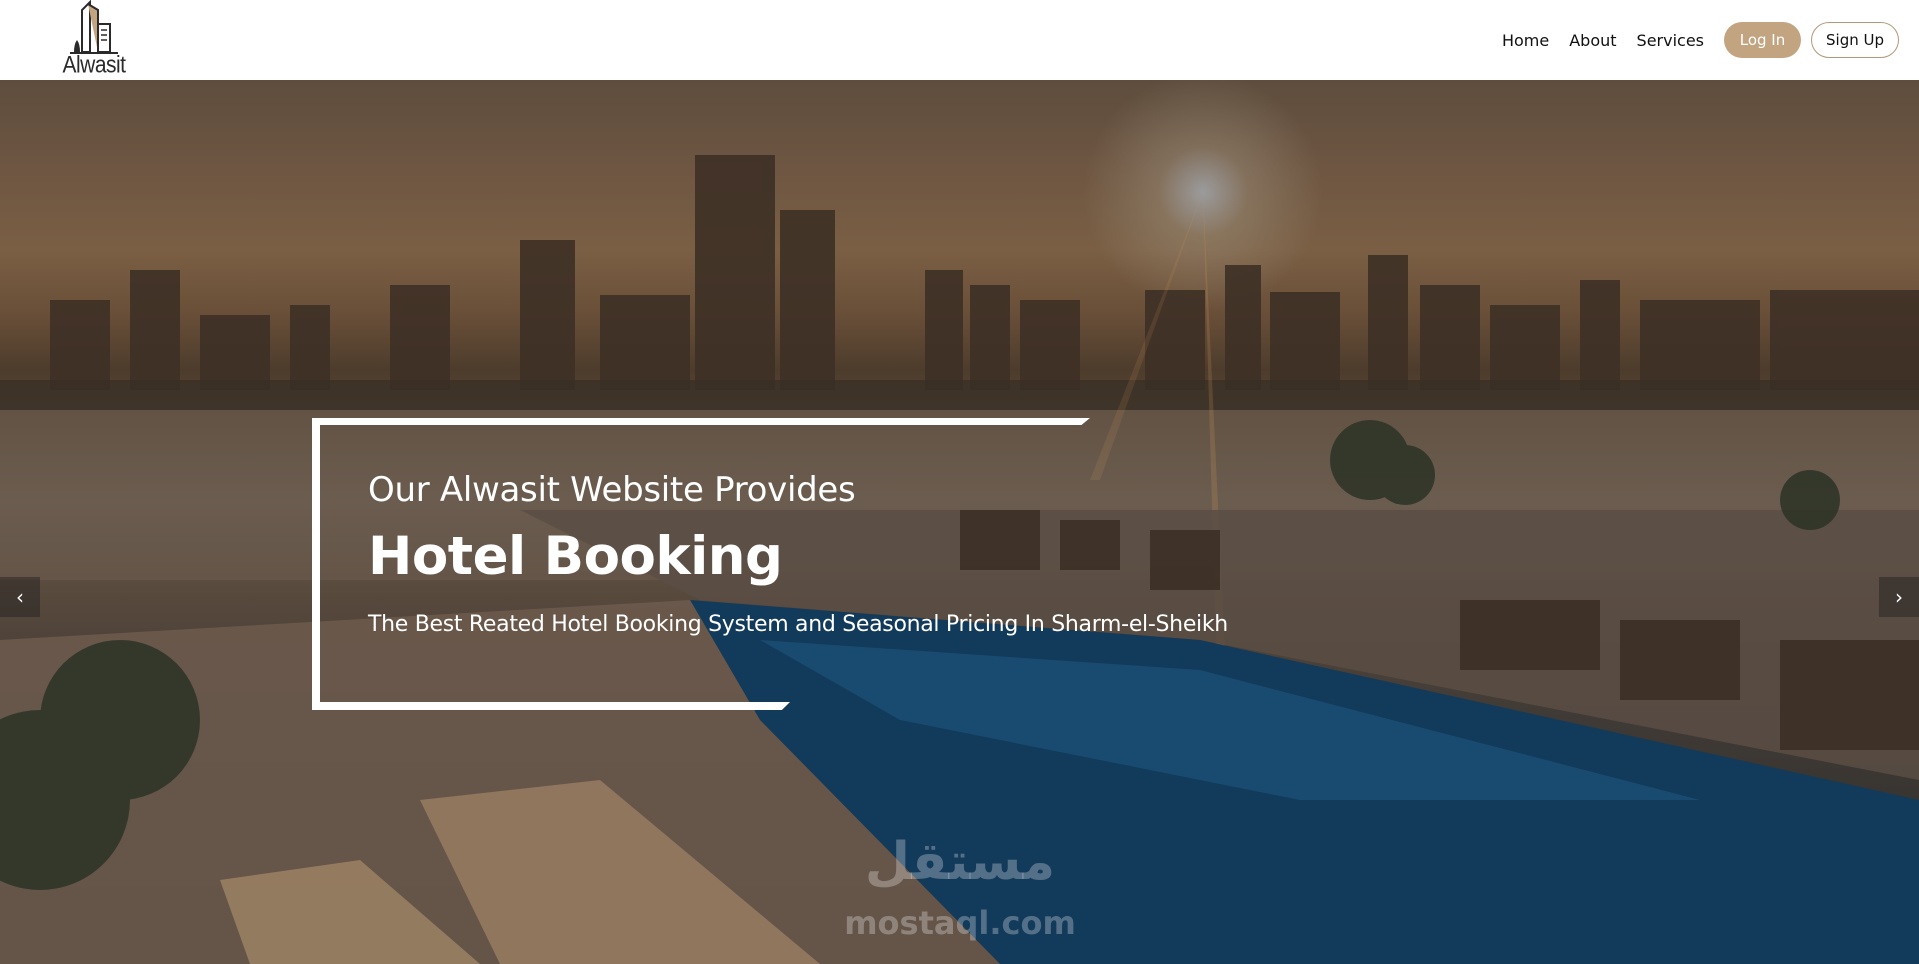  I want to click on carousel-prev-button: ‹, so click(20, 597).